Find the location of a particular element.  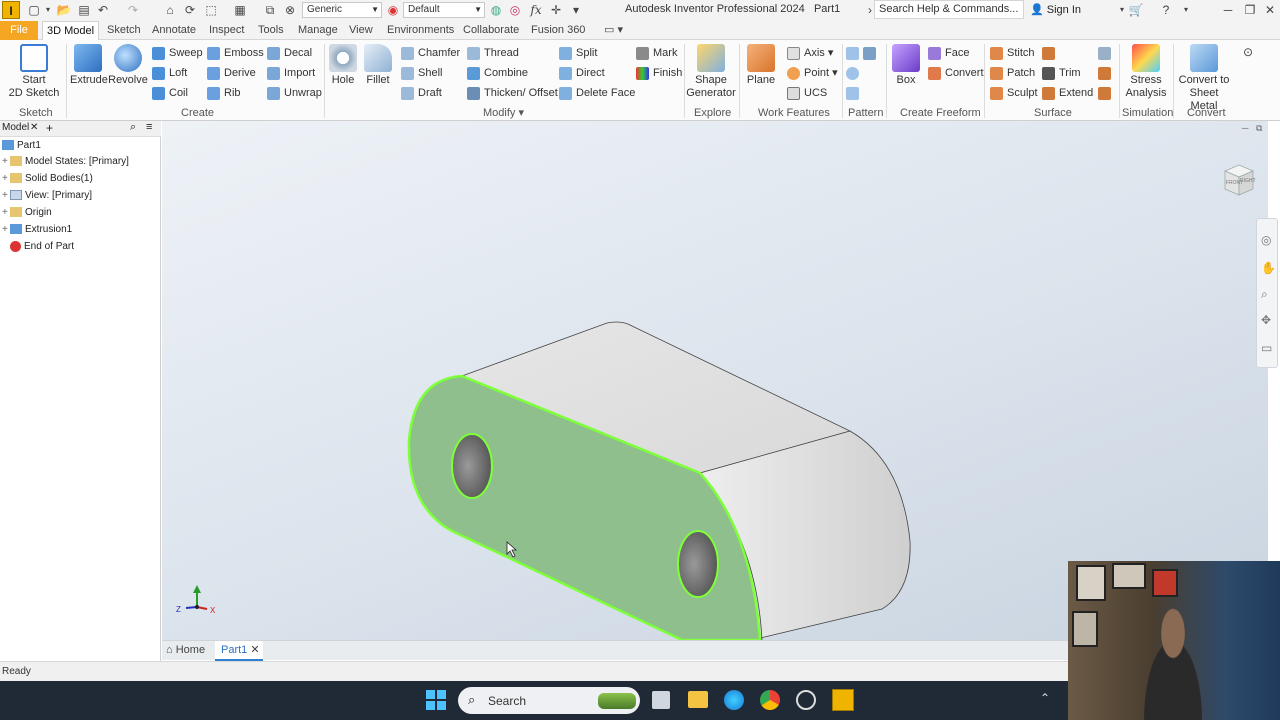

mark-button: Mark is located at coordinates (656, 53).